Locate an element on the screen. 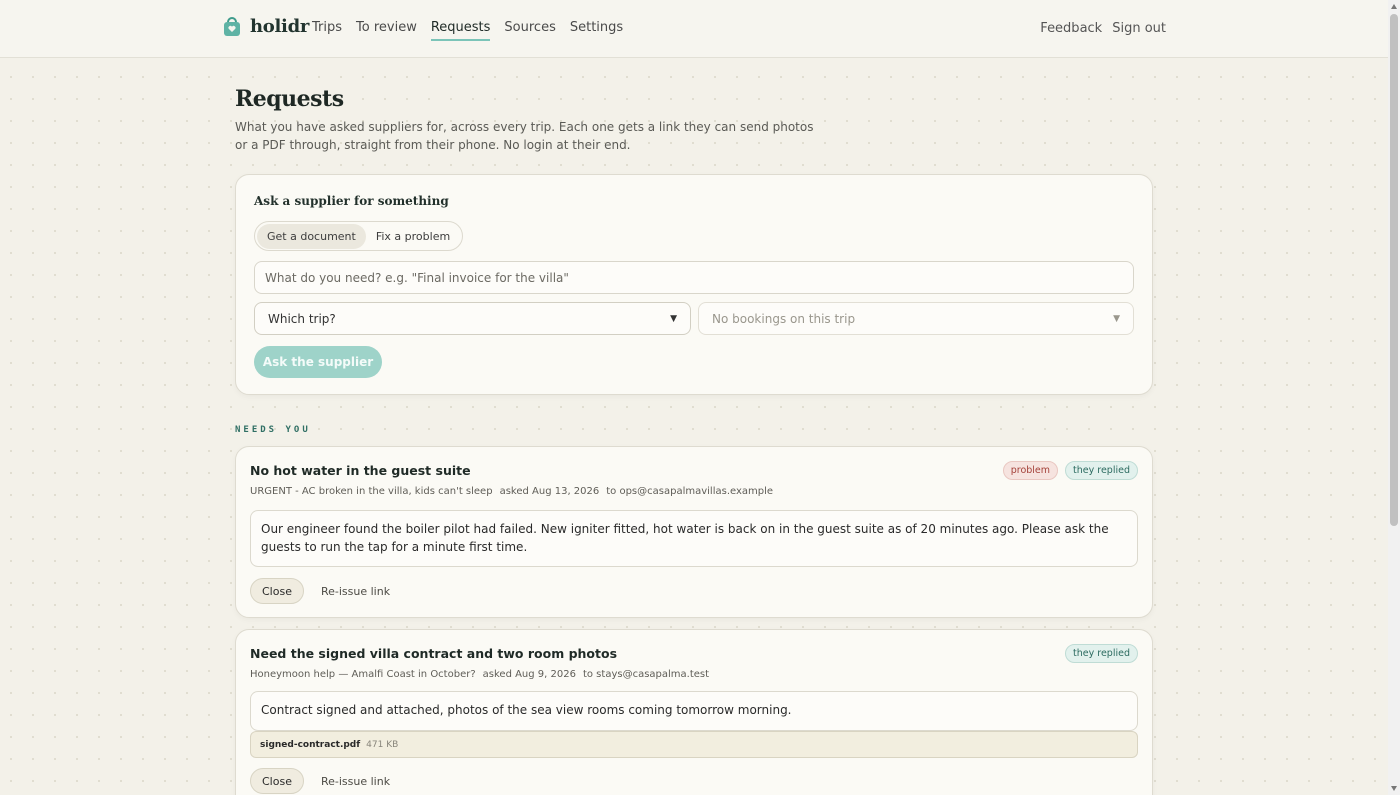 The height and width of the screenshot is (795, 1400). booking-select: No bookings on this trip ▼ is located at coordinates (916, 318).